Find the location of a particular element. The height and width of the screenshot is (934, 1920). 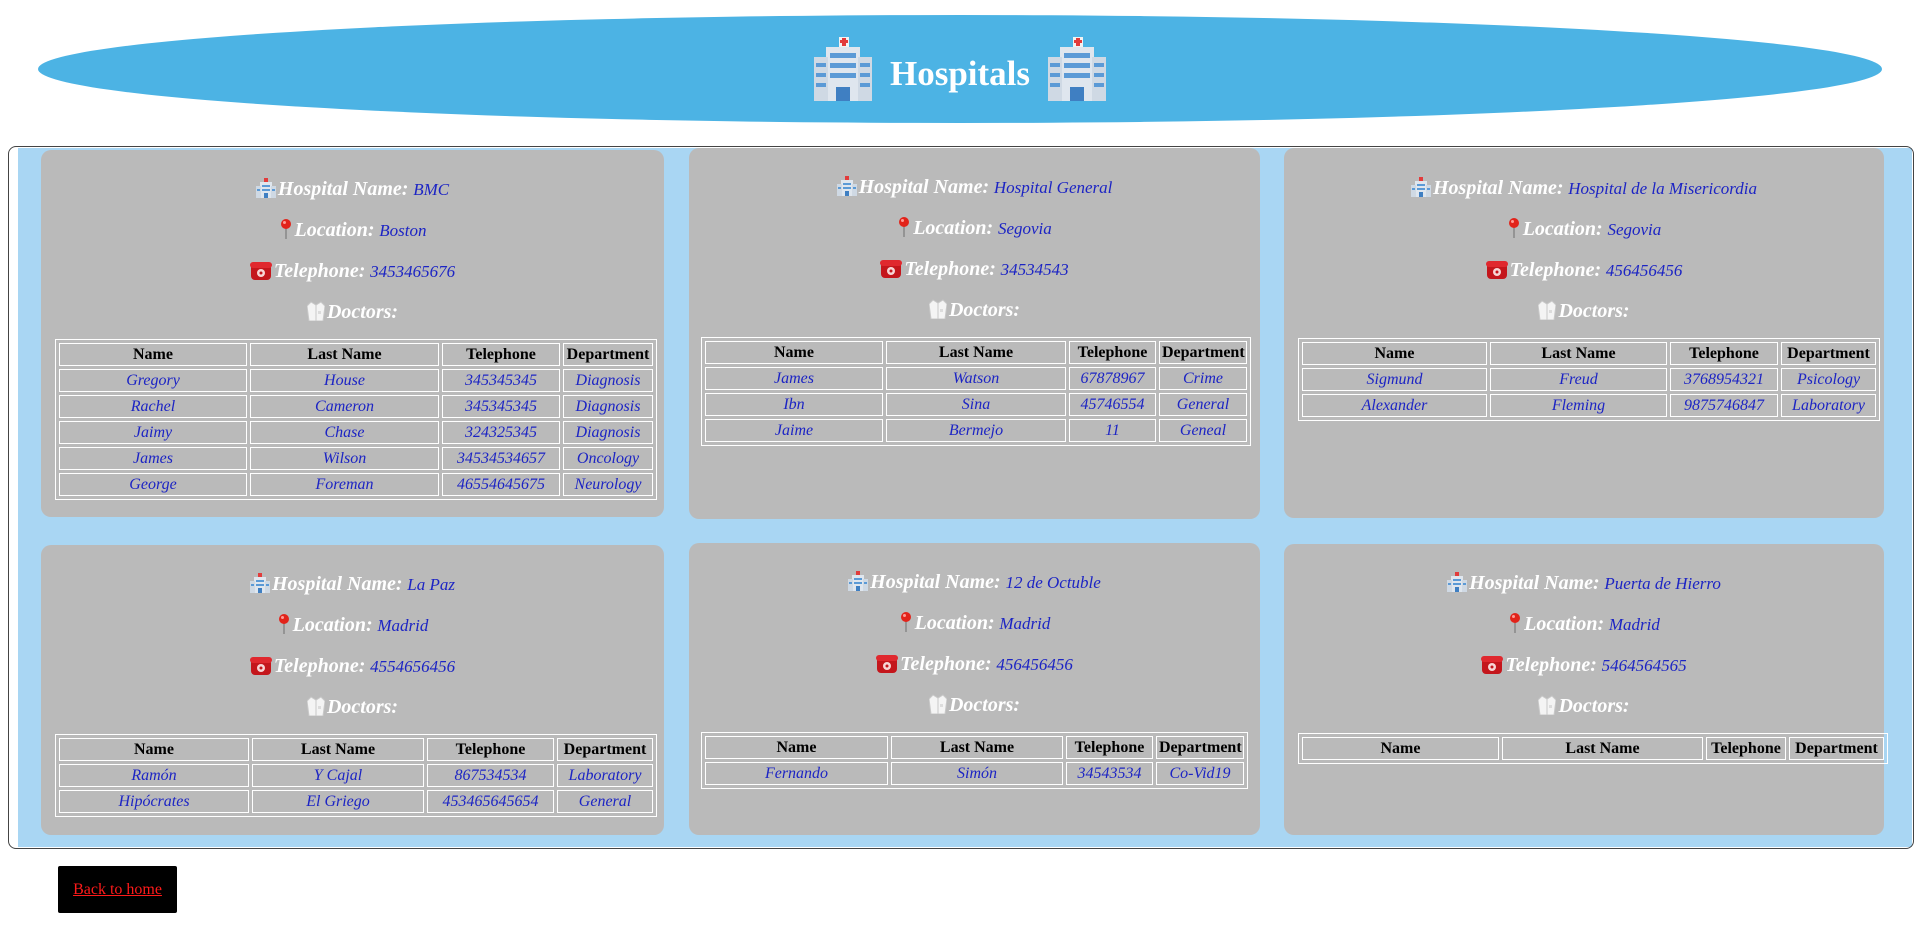

table-row: Alexander Fleming 9875746847 Laboratory is located at coordinates (1589, 405).